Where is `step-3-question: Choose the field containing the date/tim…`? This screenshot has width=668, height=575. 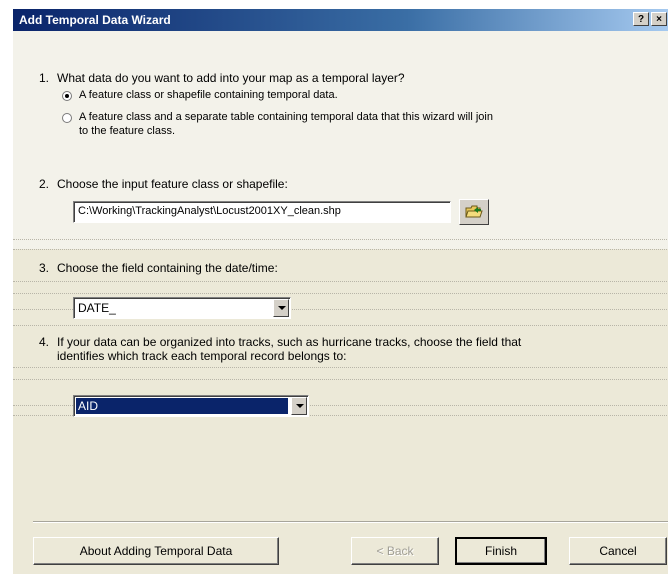 step-3-question: Choose the field containing the date/tim… is located at coordinates (167, 268).